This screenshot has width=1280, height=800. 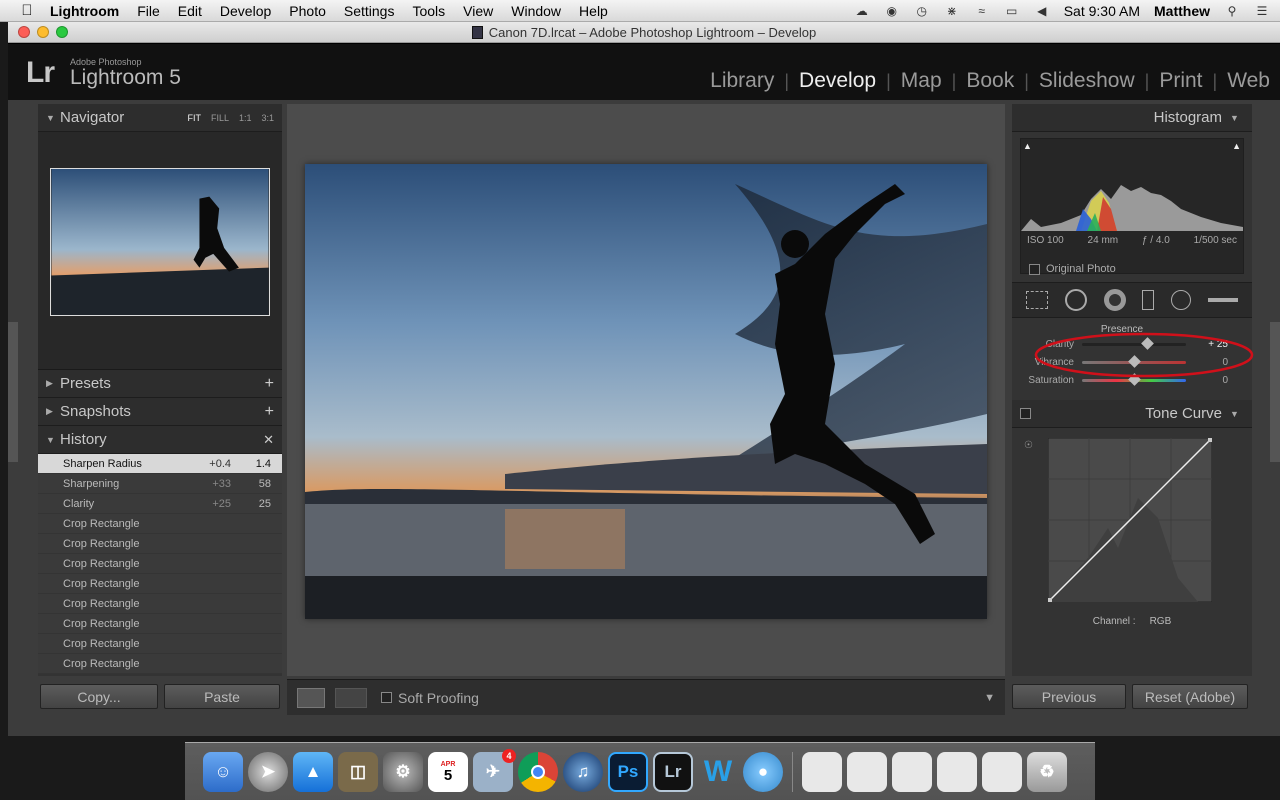 I want to click on previous-button: Previous, so click(x=1069, y=696).